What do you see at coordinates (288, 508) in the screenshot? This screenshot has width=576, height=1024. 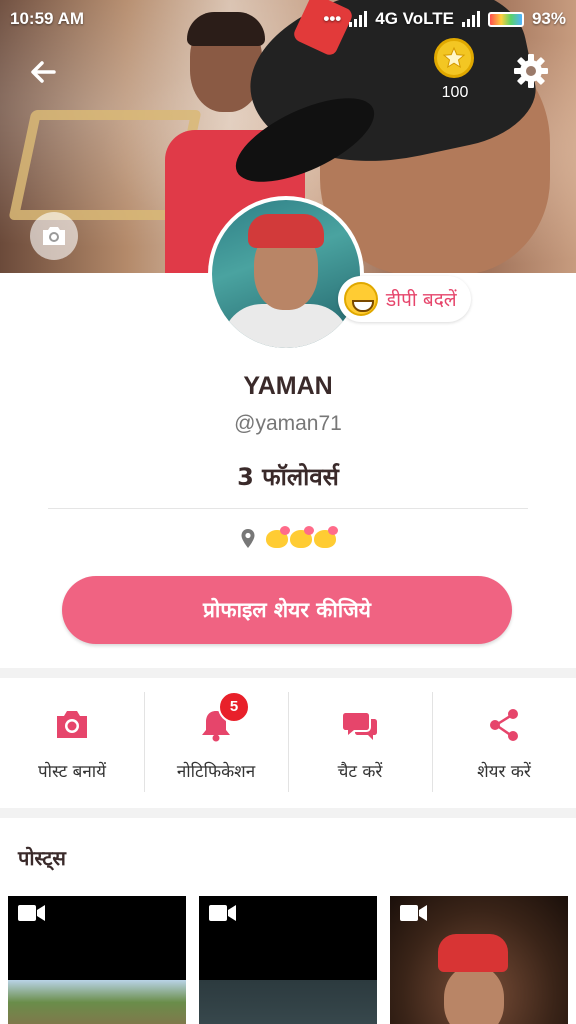 I see `divider` at bounding box center [288, 508].